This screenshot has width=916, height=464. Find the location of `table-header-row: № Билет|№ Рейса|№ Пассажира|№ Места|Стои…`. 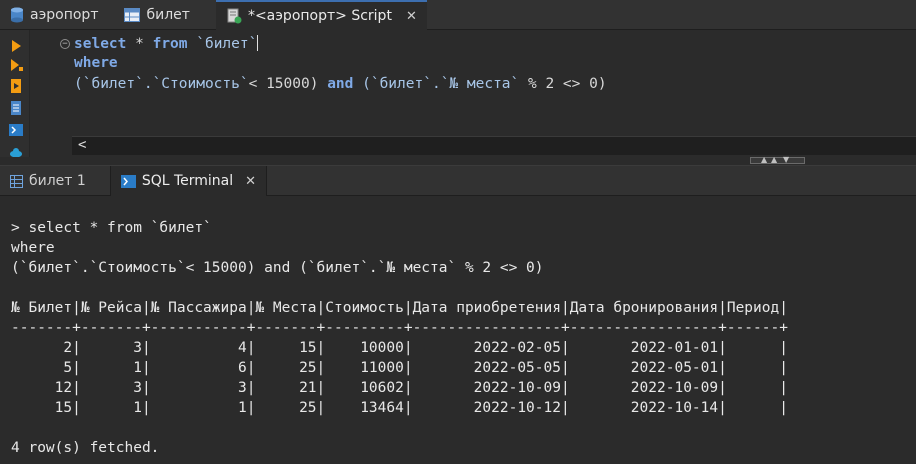

table-header-row: № Билет|№ Рейса|№ Пассажира|№ Места|Стои… is located at coordinates (399, 308).